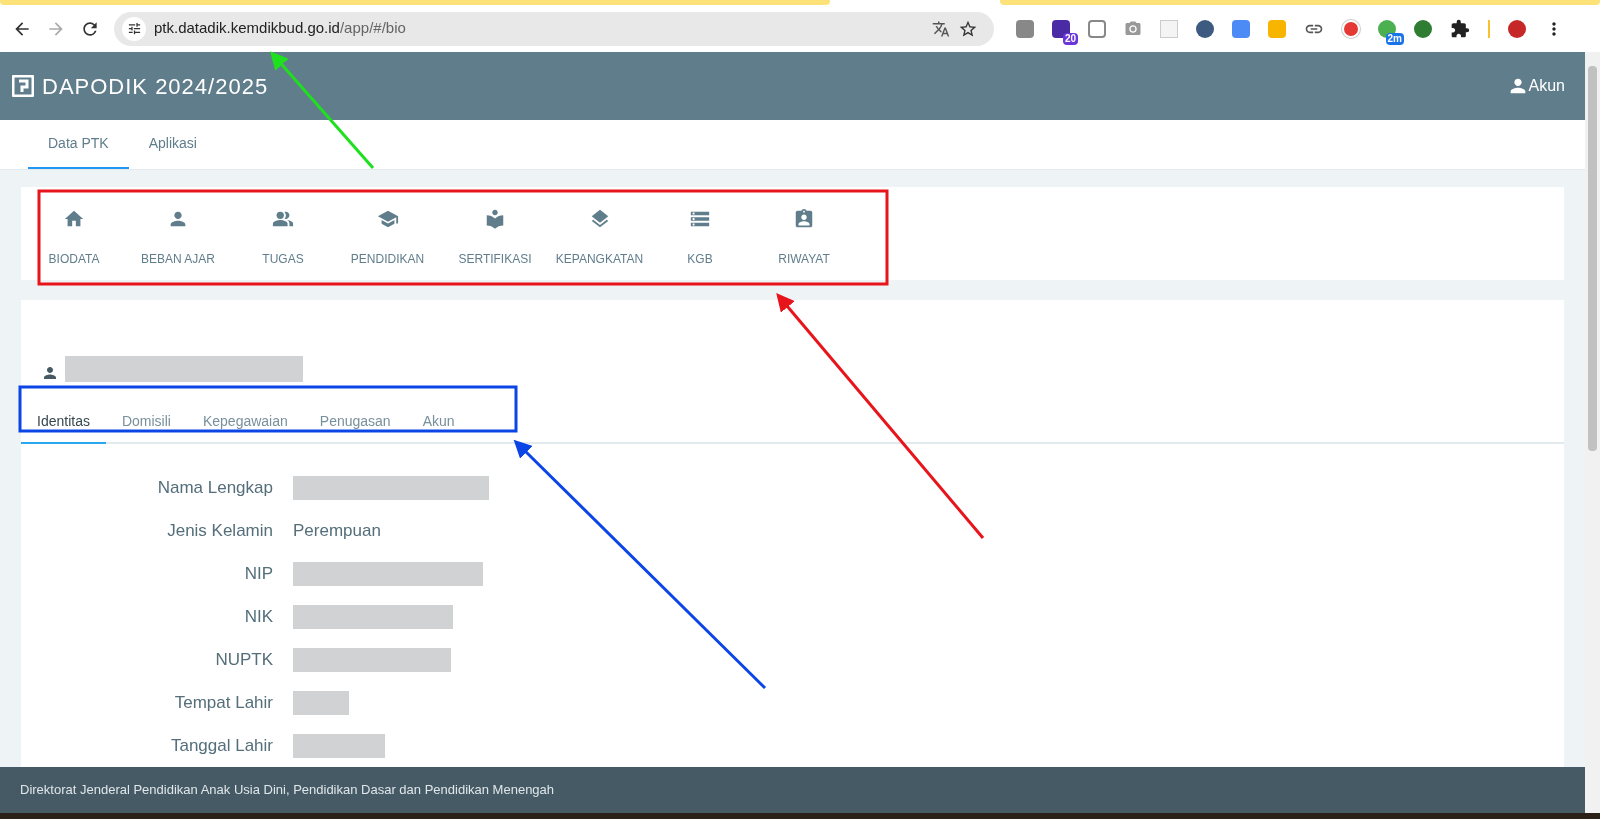 This screenshot has width=1600, height=819. What do you see at coordinates (941, 28) in the screenshot?
I see `translate-icon` at bounding box center [941, 28].